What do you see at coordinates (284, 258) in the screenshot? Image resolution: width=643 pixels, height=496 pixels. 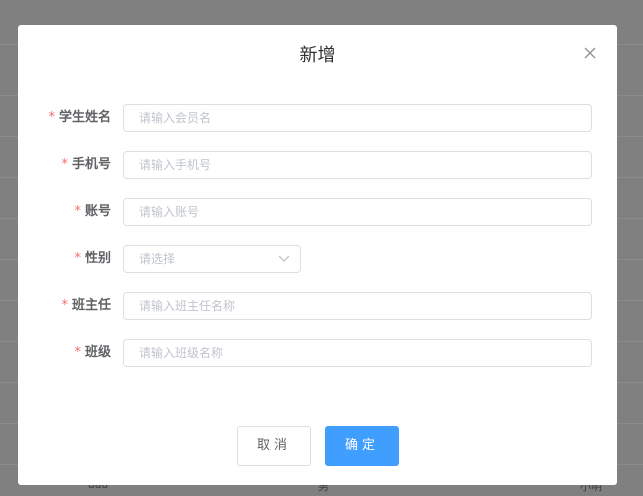 I see `chevron-down-icon` at bounding box center [284, 258].